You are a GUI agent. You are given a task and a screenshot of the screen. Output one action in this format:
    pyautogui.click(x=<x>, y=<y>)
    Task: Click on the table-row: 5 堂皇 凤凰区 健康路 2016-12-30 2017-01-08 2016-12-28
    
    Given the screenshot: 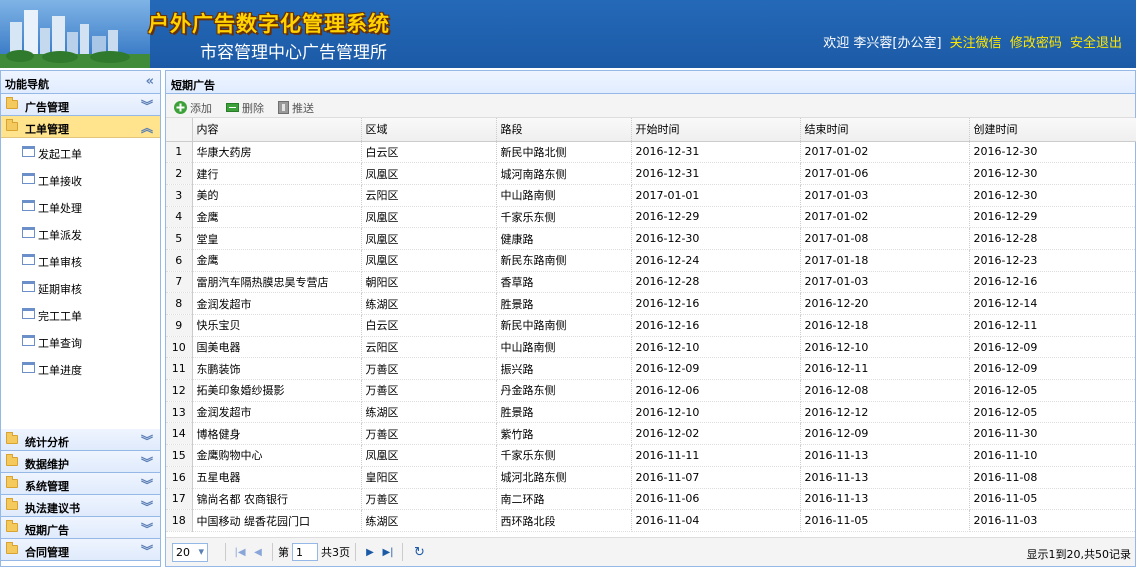 What is the action you would take?
    pyautogui.click(x=651, y=238)
    